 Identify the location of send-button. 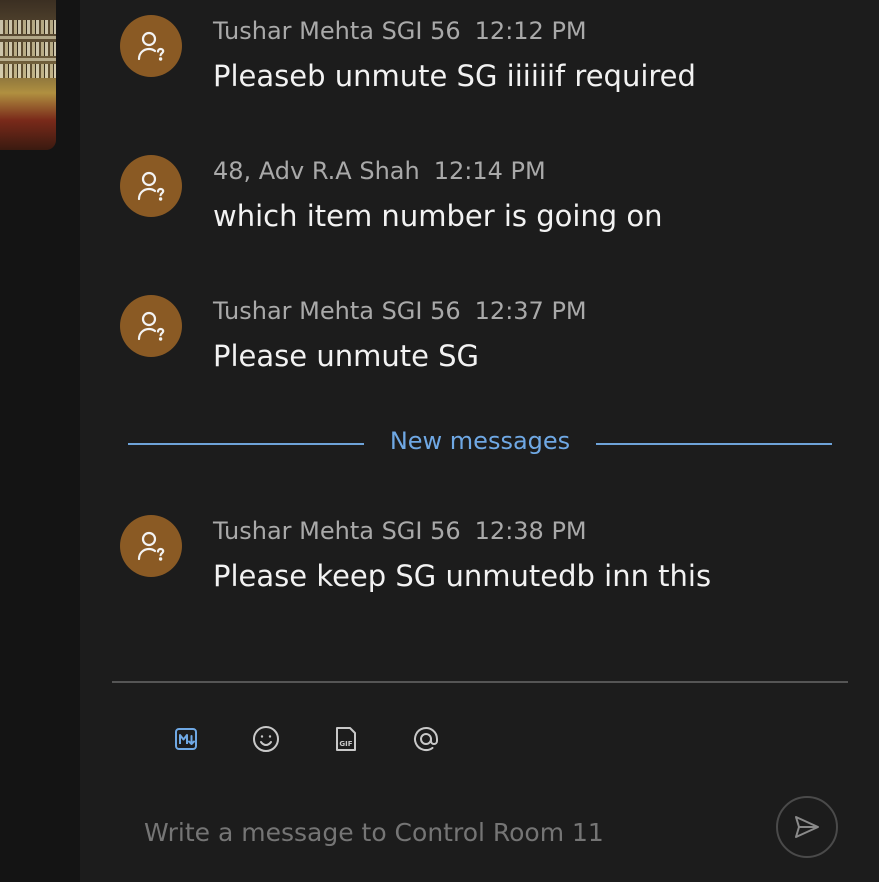
(807, 827).